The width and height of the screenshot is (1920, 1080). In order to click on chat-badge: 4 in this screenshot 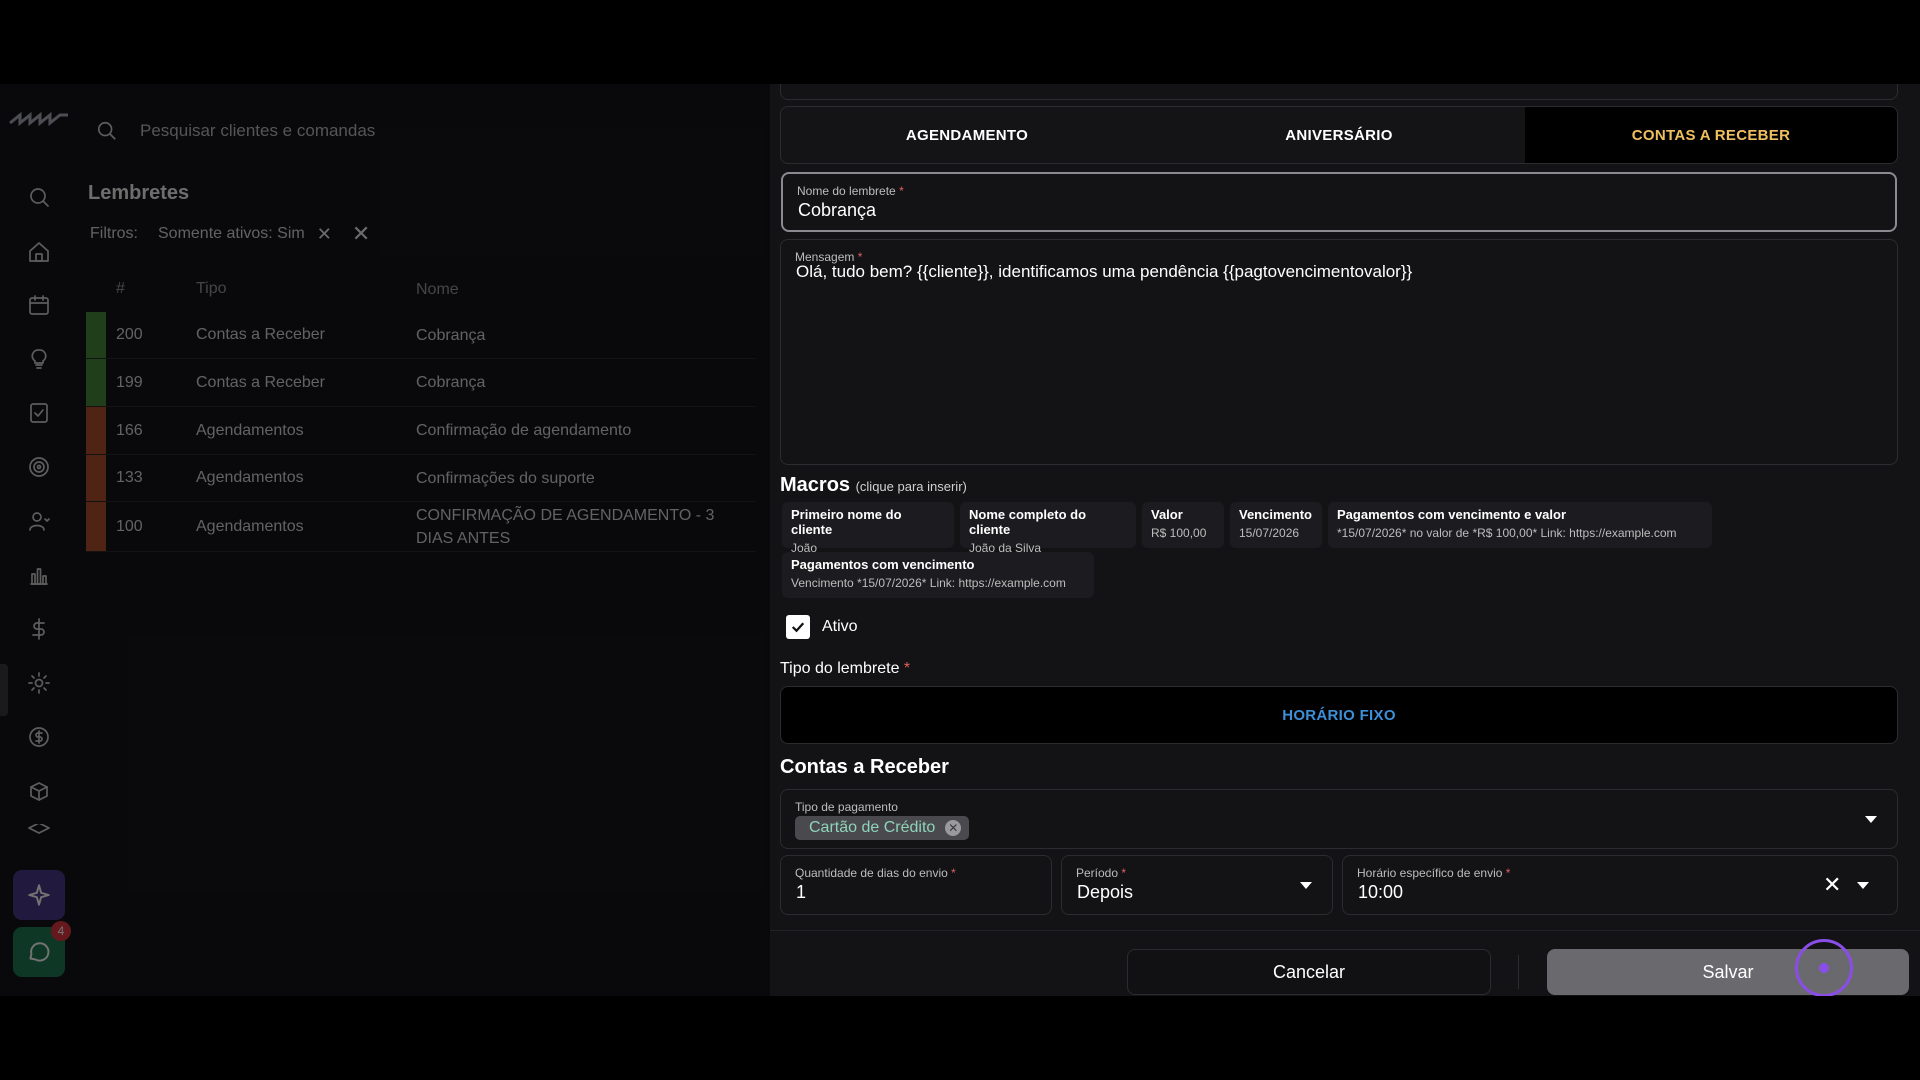, I will do `click(61, 931)`.